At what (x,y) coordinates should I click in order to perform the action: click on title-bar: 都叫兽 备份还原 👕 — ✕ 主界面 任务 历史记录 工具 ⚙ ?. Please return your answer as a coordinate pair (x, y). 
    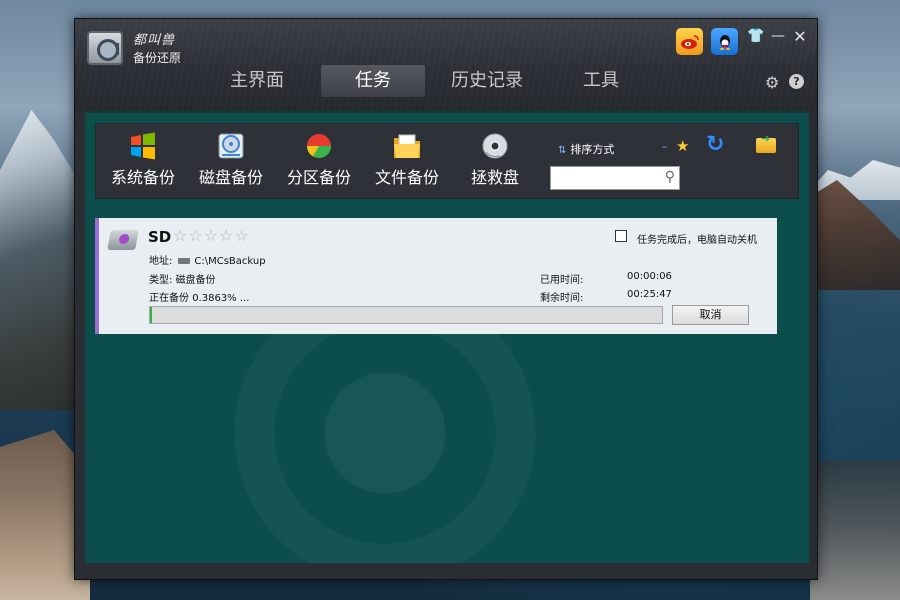
    Looking at the image, I should click on (446, 65).